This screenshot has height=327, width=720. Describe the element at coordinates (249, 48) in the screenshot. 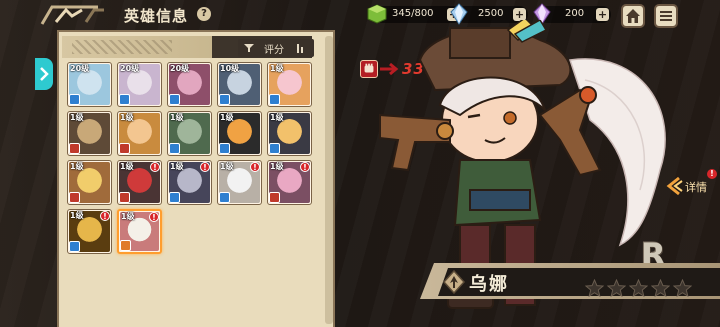

I see `filter-icon` at that location.